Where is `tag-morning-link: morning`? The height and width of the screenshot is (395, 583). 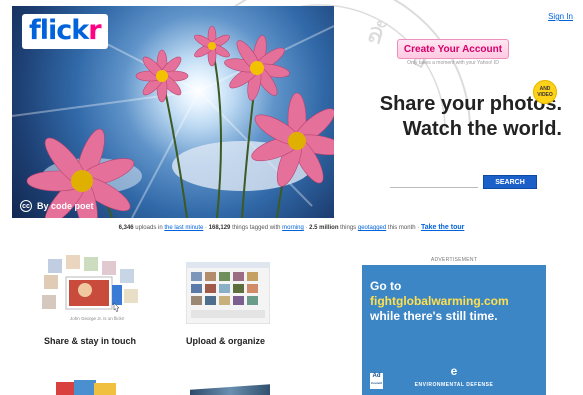 tag-morning-link: morning is located at coordinates (293, 228).